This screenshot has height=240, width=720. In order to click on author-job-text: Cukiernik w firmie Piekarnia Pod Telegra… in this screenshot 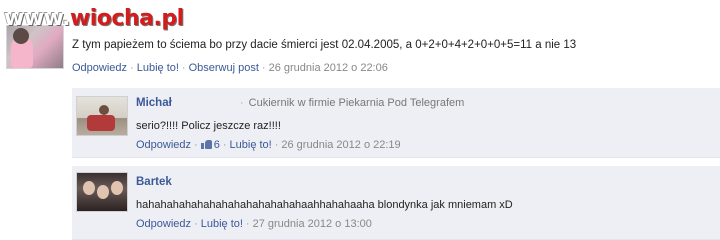, I will do `click(356, 103)`.